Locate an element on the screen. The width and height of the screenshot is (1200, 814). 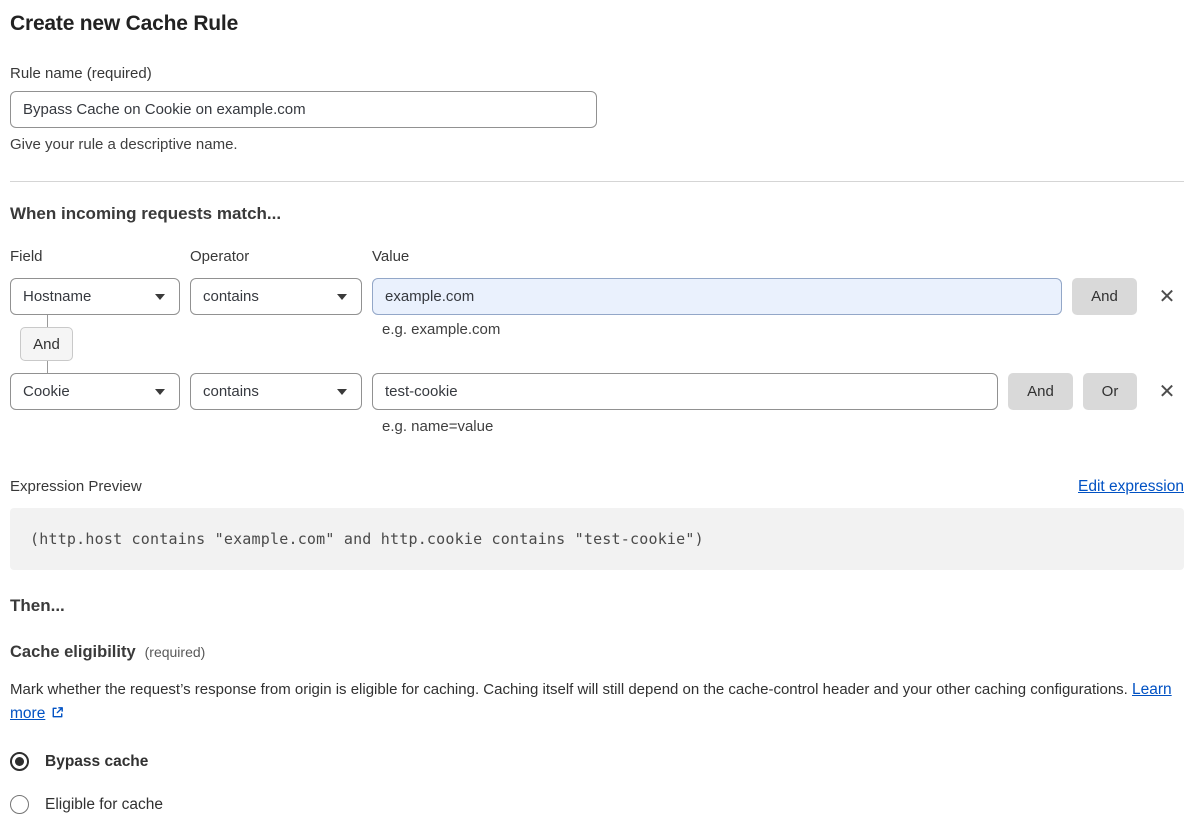
rule-name-label: Rule name (required) is located at coordinates (81, 73).